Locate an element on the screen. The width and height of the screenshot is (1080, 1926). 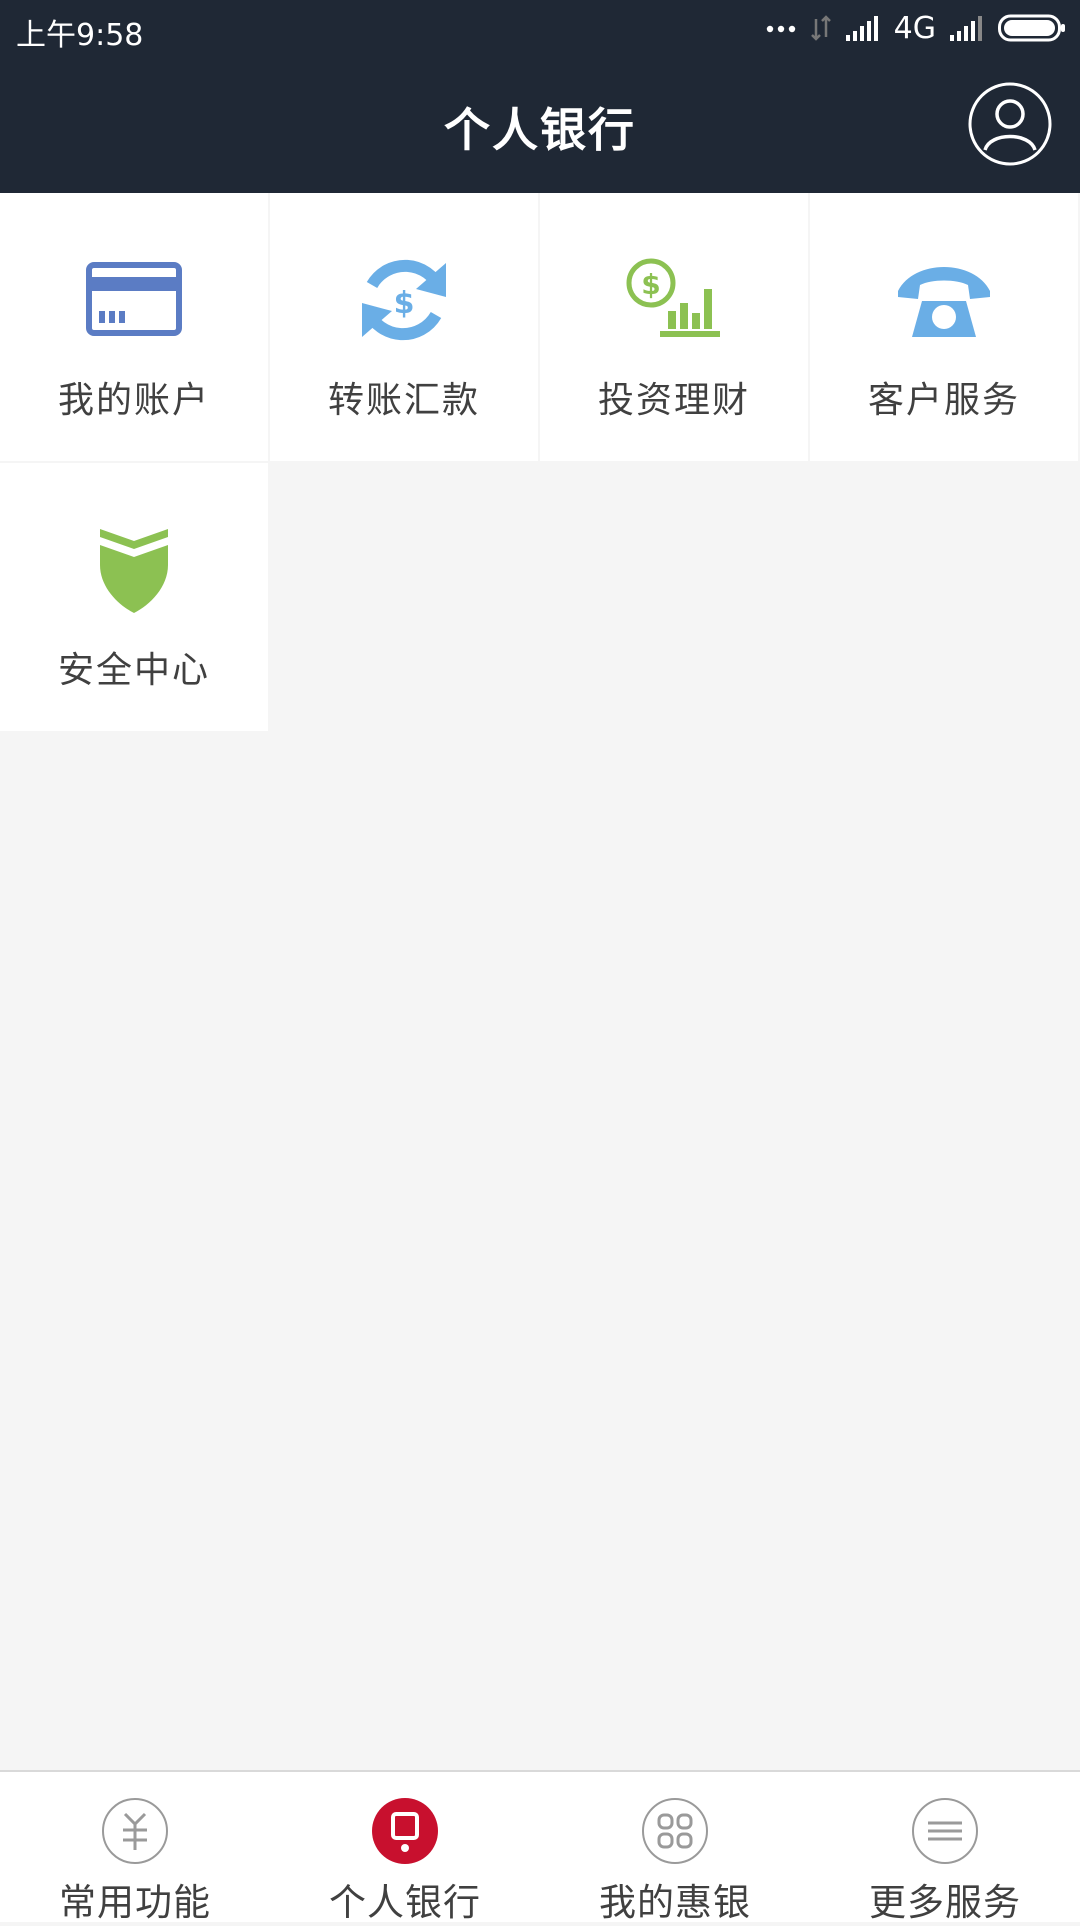
user-profile-icon is located at coordinates (1010, 124).